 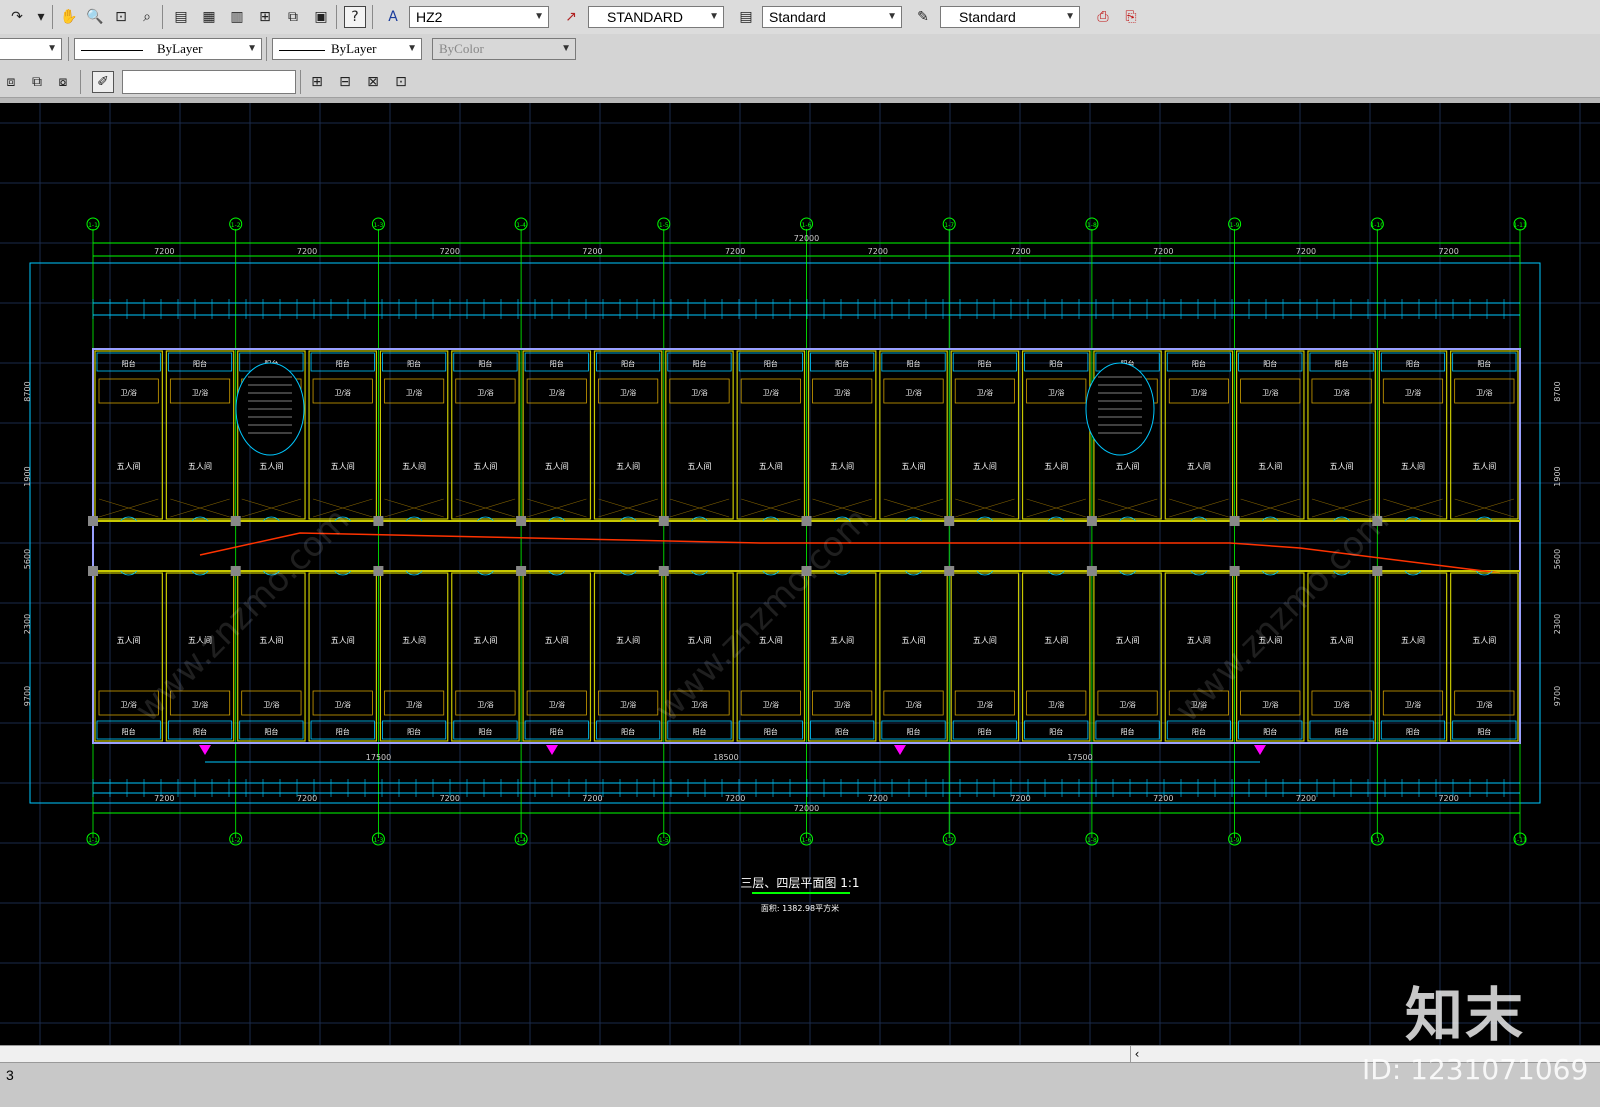 I want to click on axis-label: 1-2, so click(x=236, y=225).